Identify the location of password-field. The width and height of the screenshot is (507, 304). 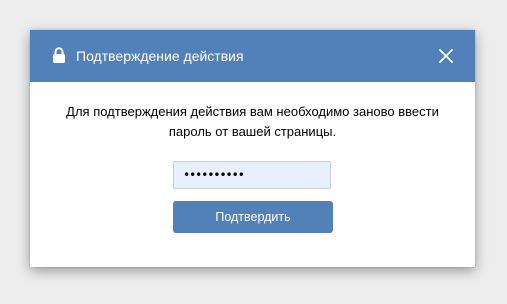
(252, 175).